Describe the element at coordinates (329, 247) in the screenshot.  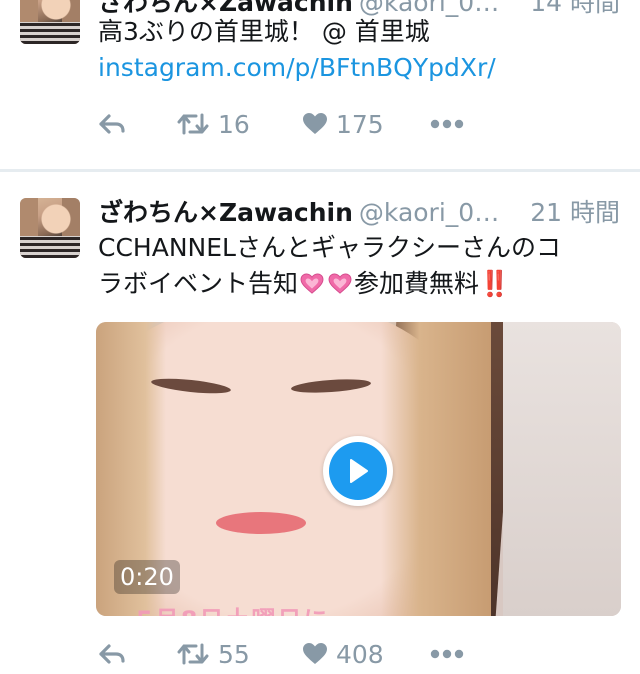
I see `tweet-body-line-1: CCHANNELさんとギャラクシーさんのコ` at that location.